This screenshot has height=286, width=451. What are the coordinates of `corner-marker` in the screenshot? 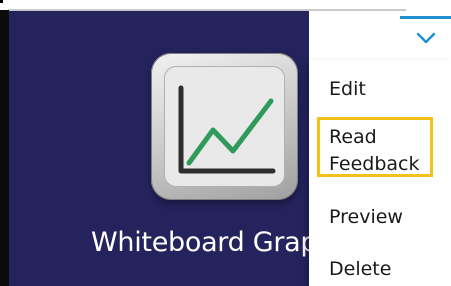 It's located at (1, 1).